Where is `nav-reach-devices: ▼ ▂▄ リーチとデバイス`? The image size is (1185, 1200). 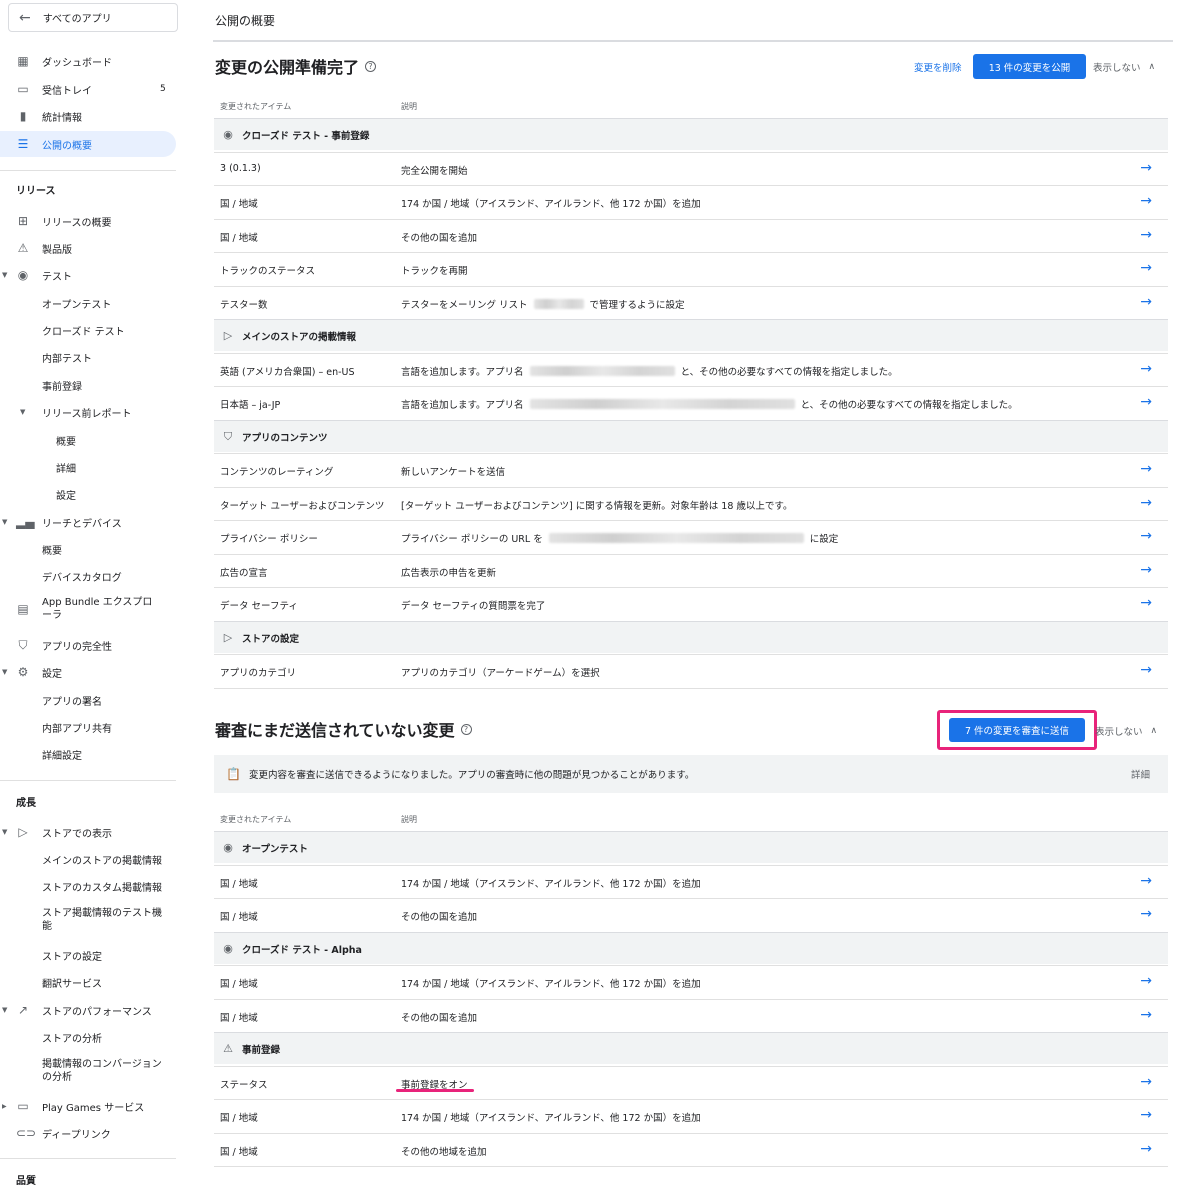
nav-reach-devices: ▼ ▂▄ リーチとデバイス is located at coordinates (92, 522).